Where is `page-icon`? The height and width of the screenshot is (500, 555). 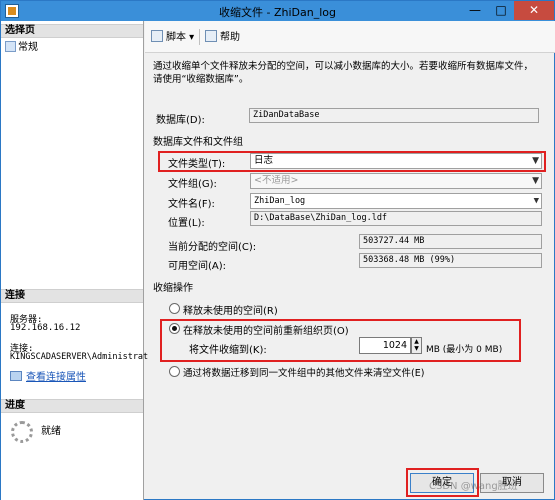
page-icon is located at coordinates (10, 46).